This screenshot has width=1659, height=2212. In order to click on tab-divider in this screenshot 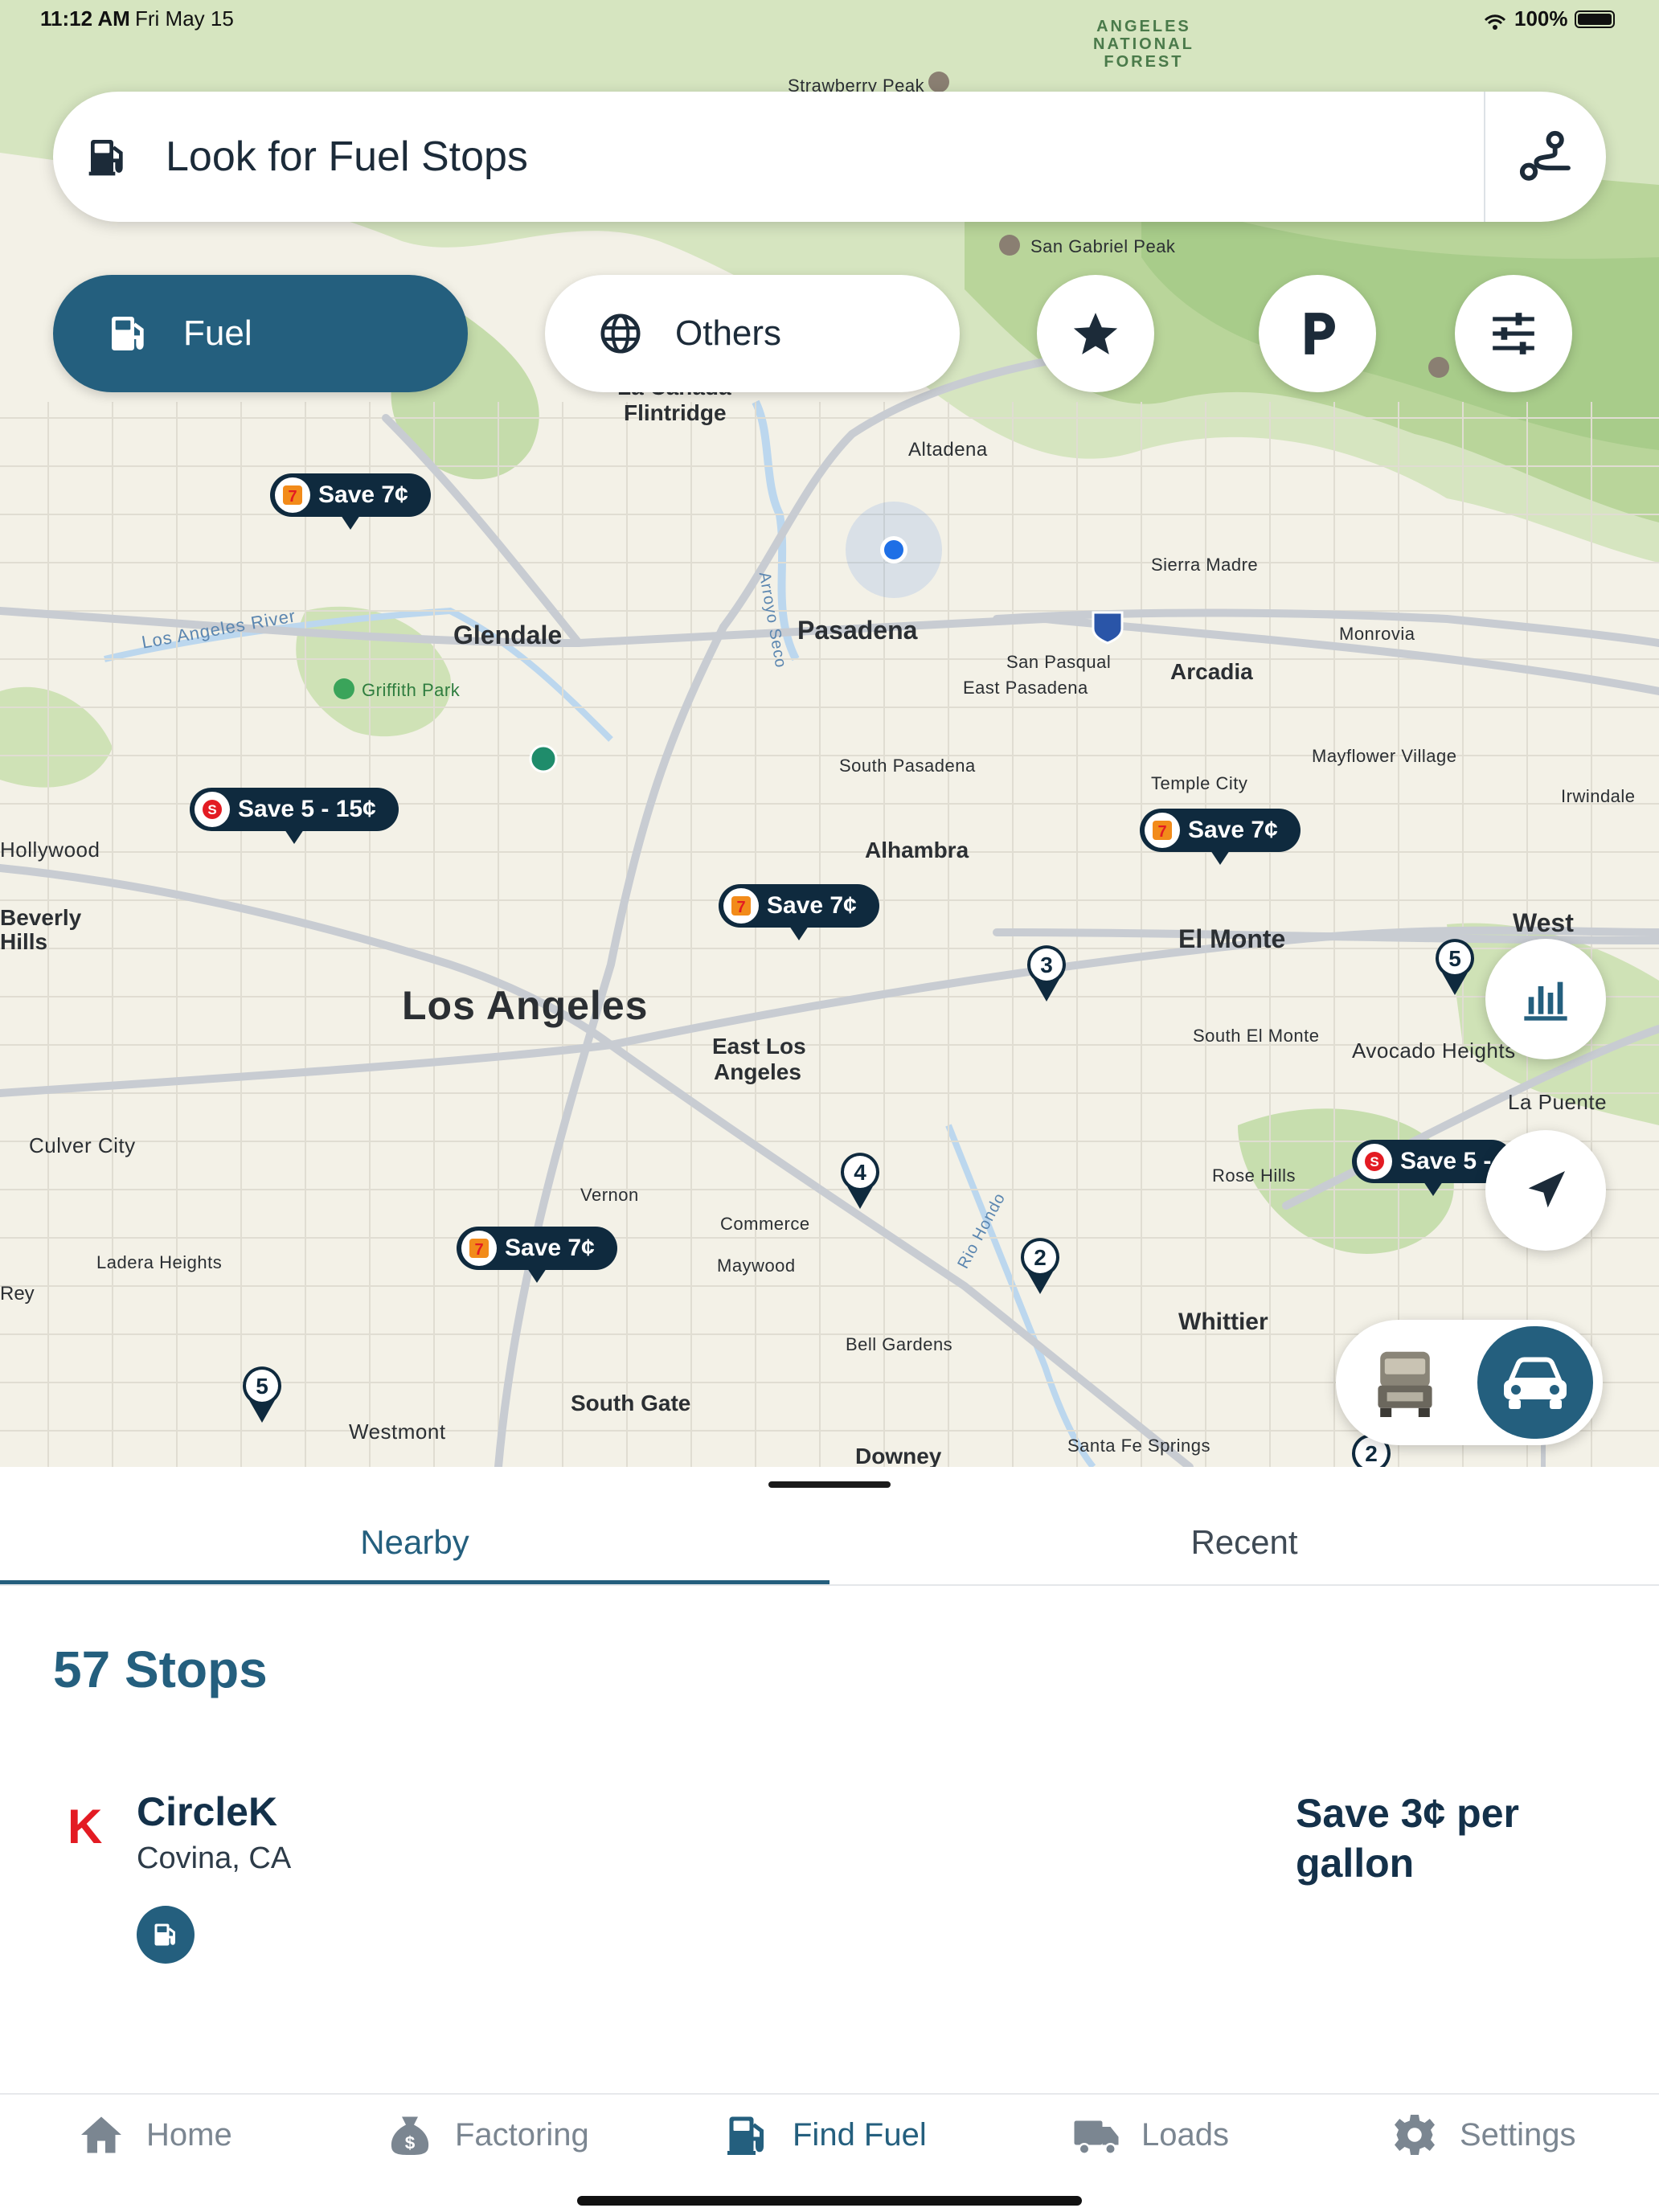, I will do `click(829, 1585)`.